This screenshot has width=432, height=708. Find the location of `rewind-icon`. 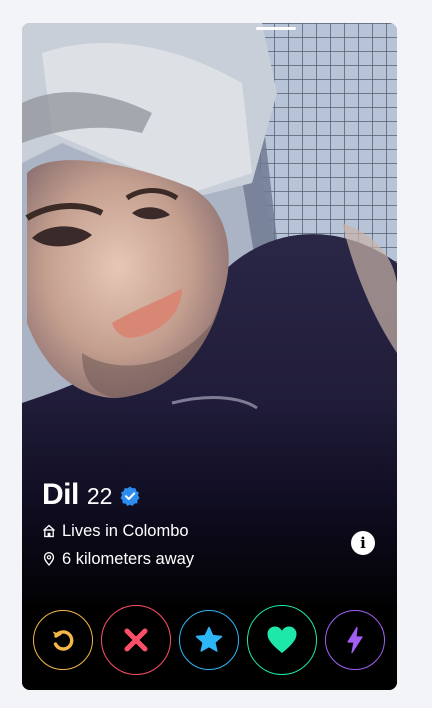

rewind-icon is located at coordinates (63, 640).